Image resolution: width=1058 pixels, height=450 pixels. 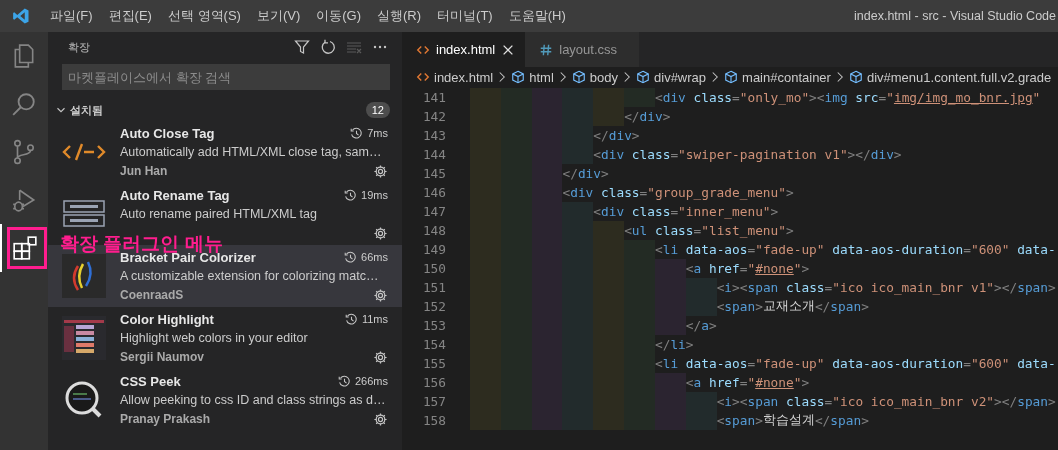 I want to click on code-line: <div class="swiper-pagination v1"></div>, so click(x=686, y=154).